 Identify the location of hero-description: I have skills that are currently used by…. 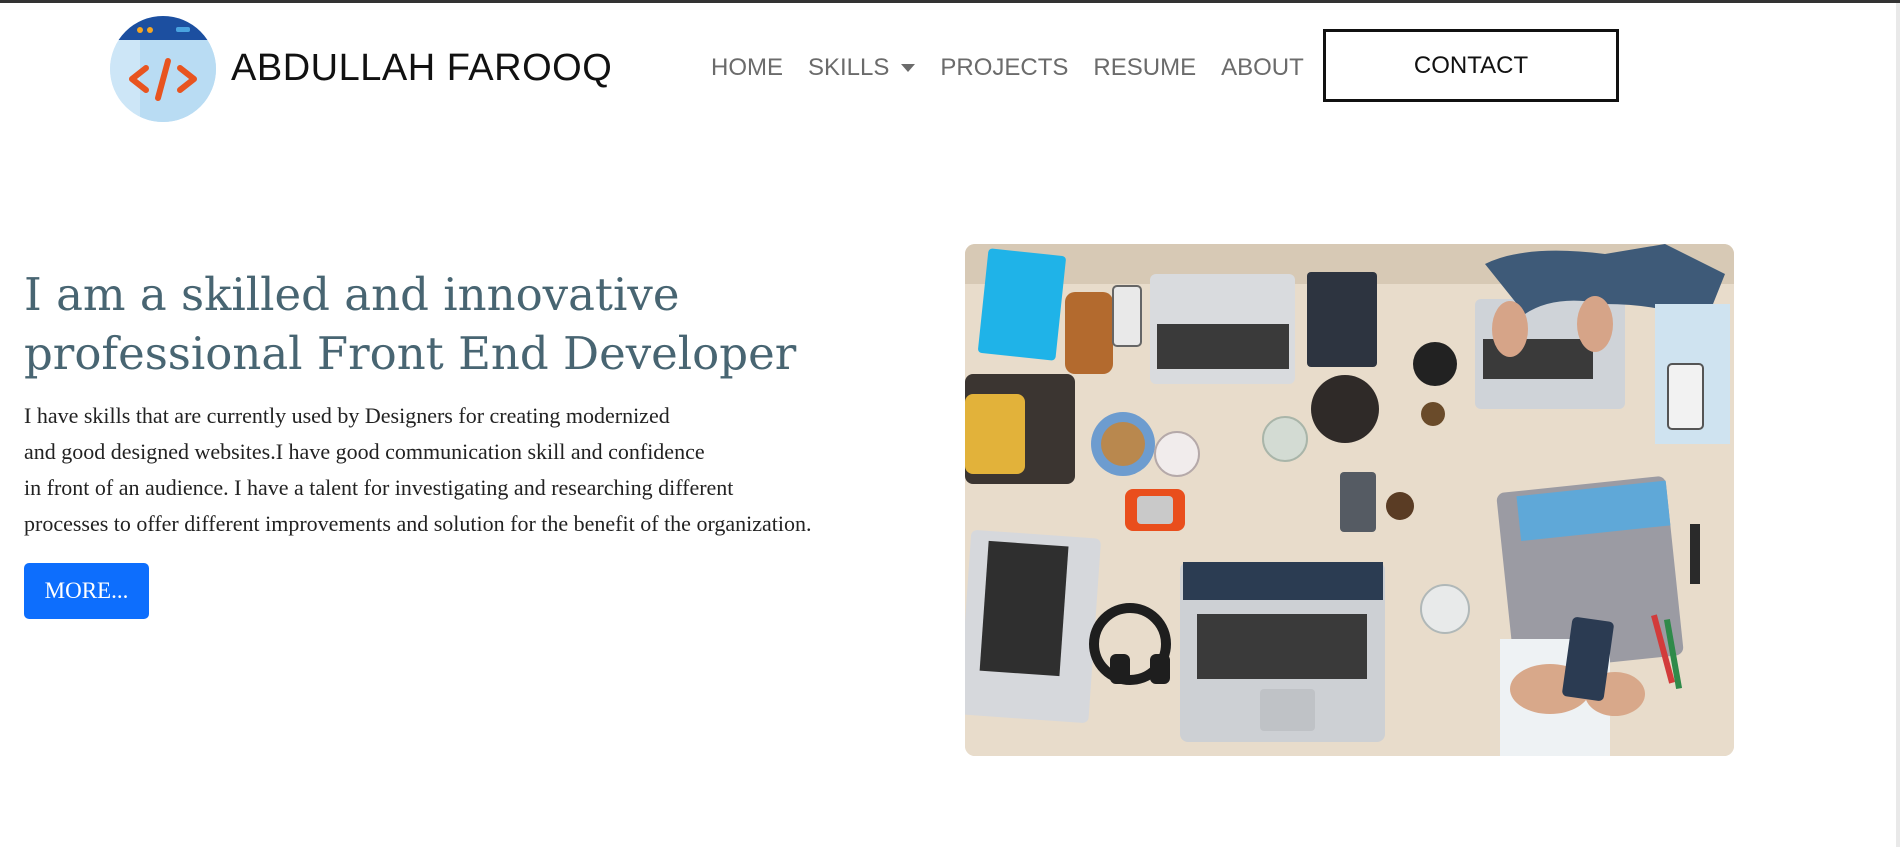
(474, 470).